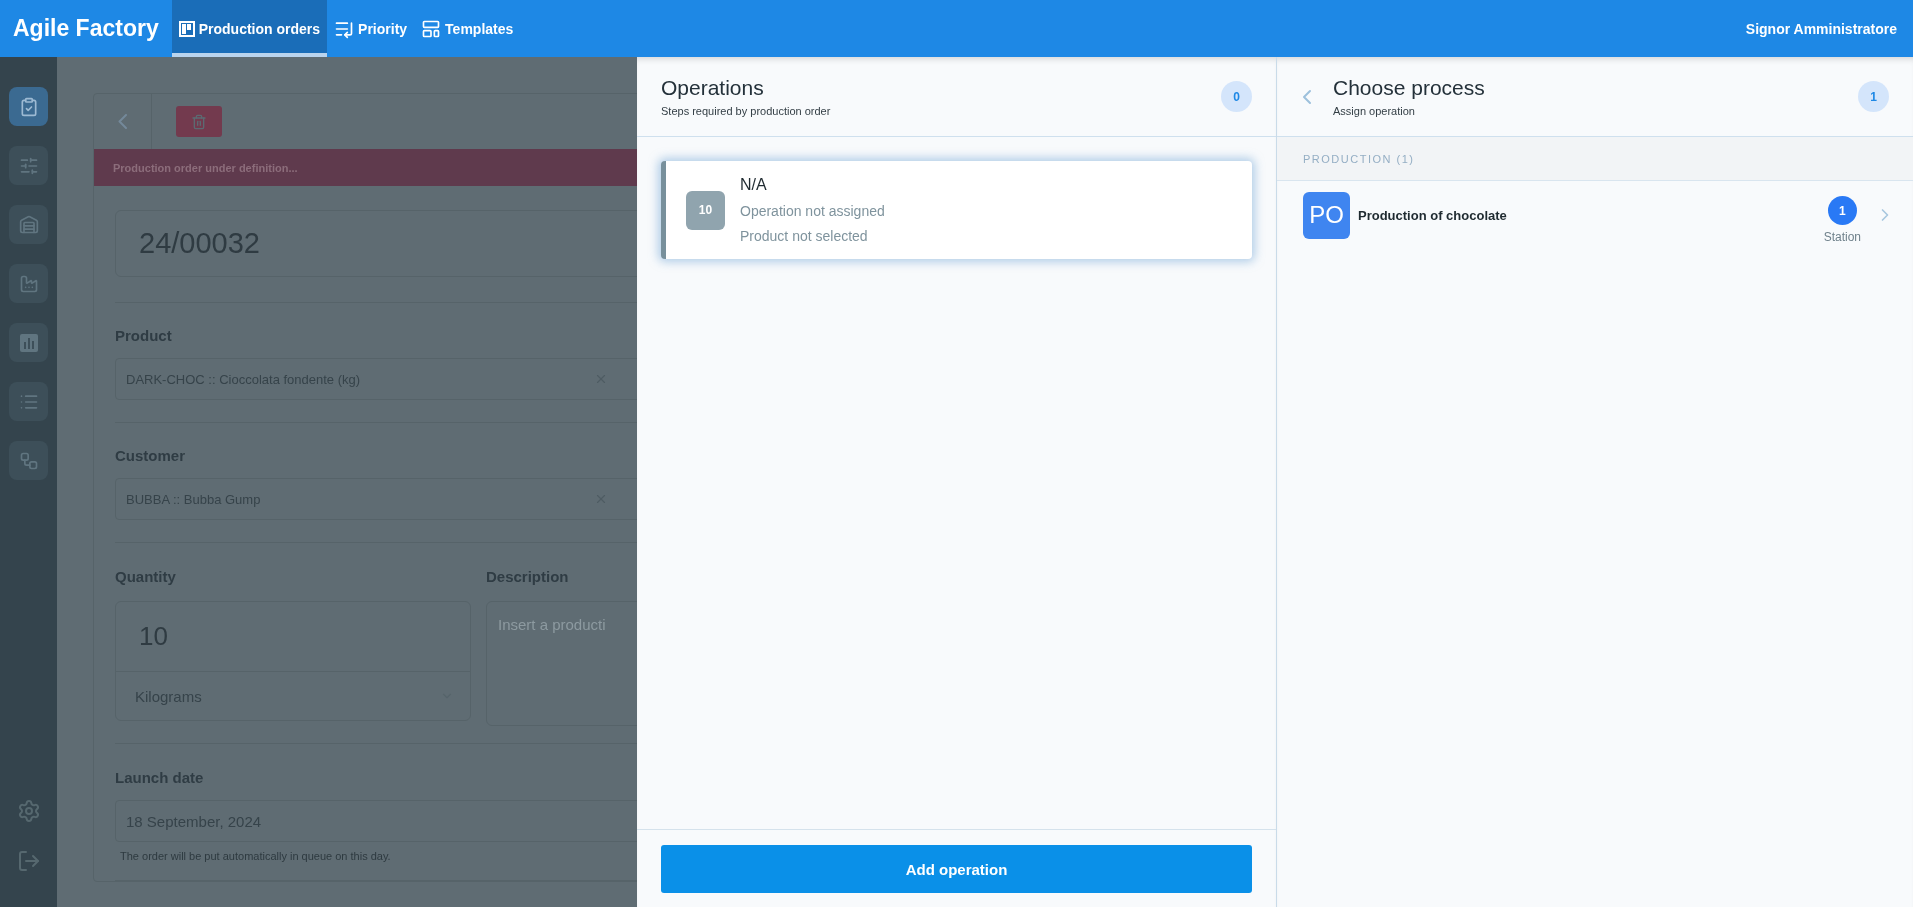 This screenshot has width=1913, height=907. Describe the element at coordinates (1409, 88) in the screenshot. I see `panel-title: Choose process` at that location.